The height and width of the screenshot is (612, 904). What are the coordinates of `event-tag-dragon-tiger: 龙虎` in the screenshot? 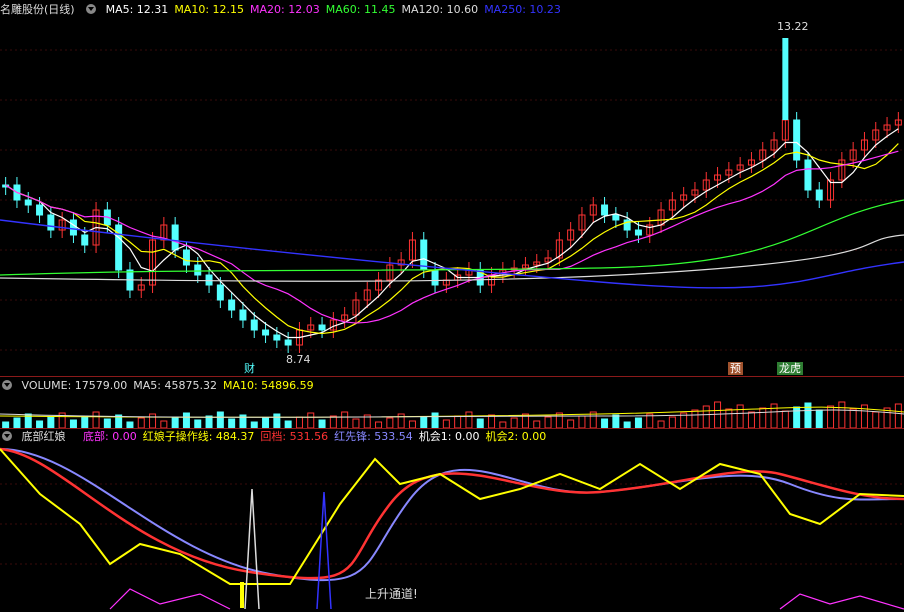 It's located at (790, 368).